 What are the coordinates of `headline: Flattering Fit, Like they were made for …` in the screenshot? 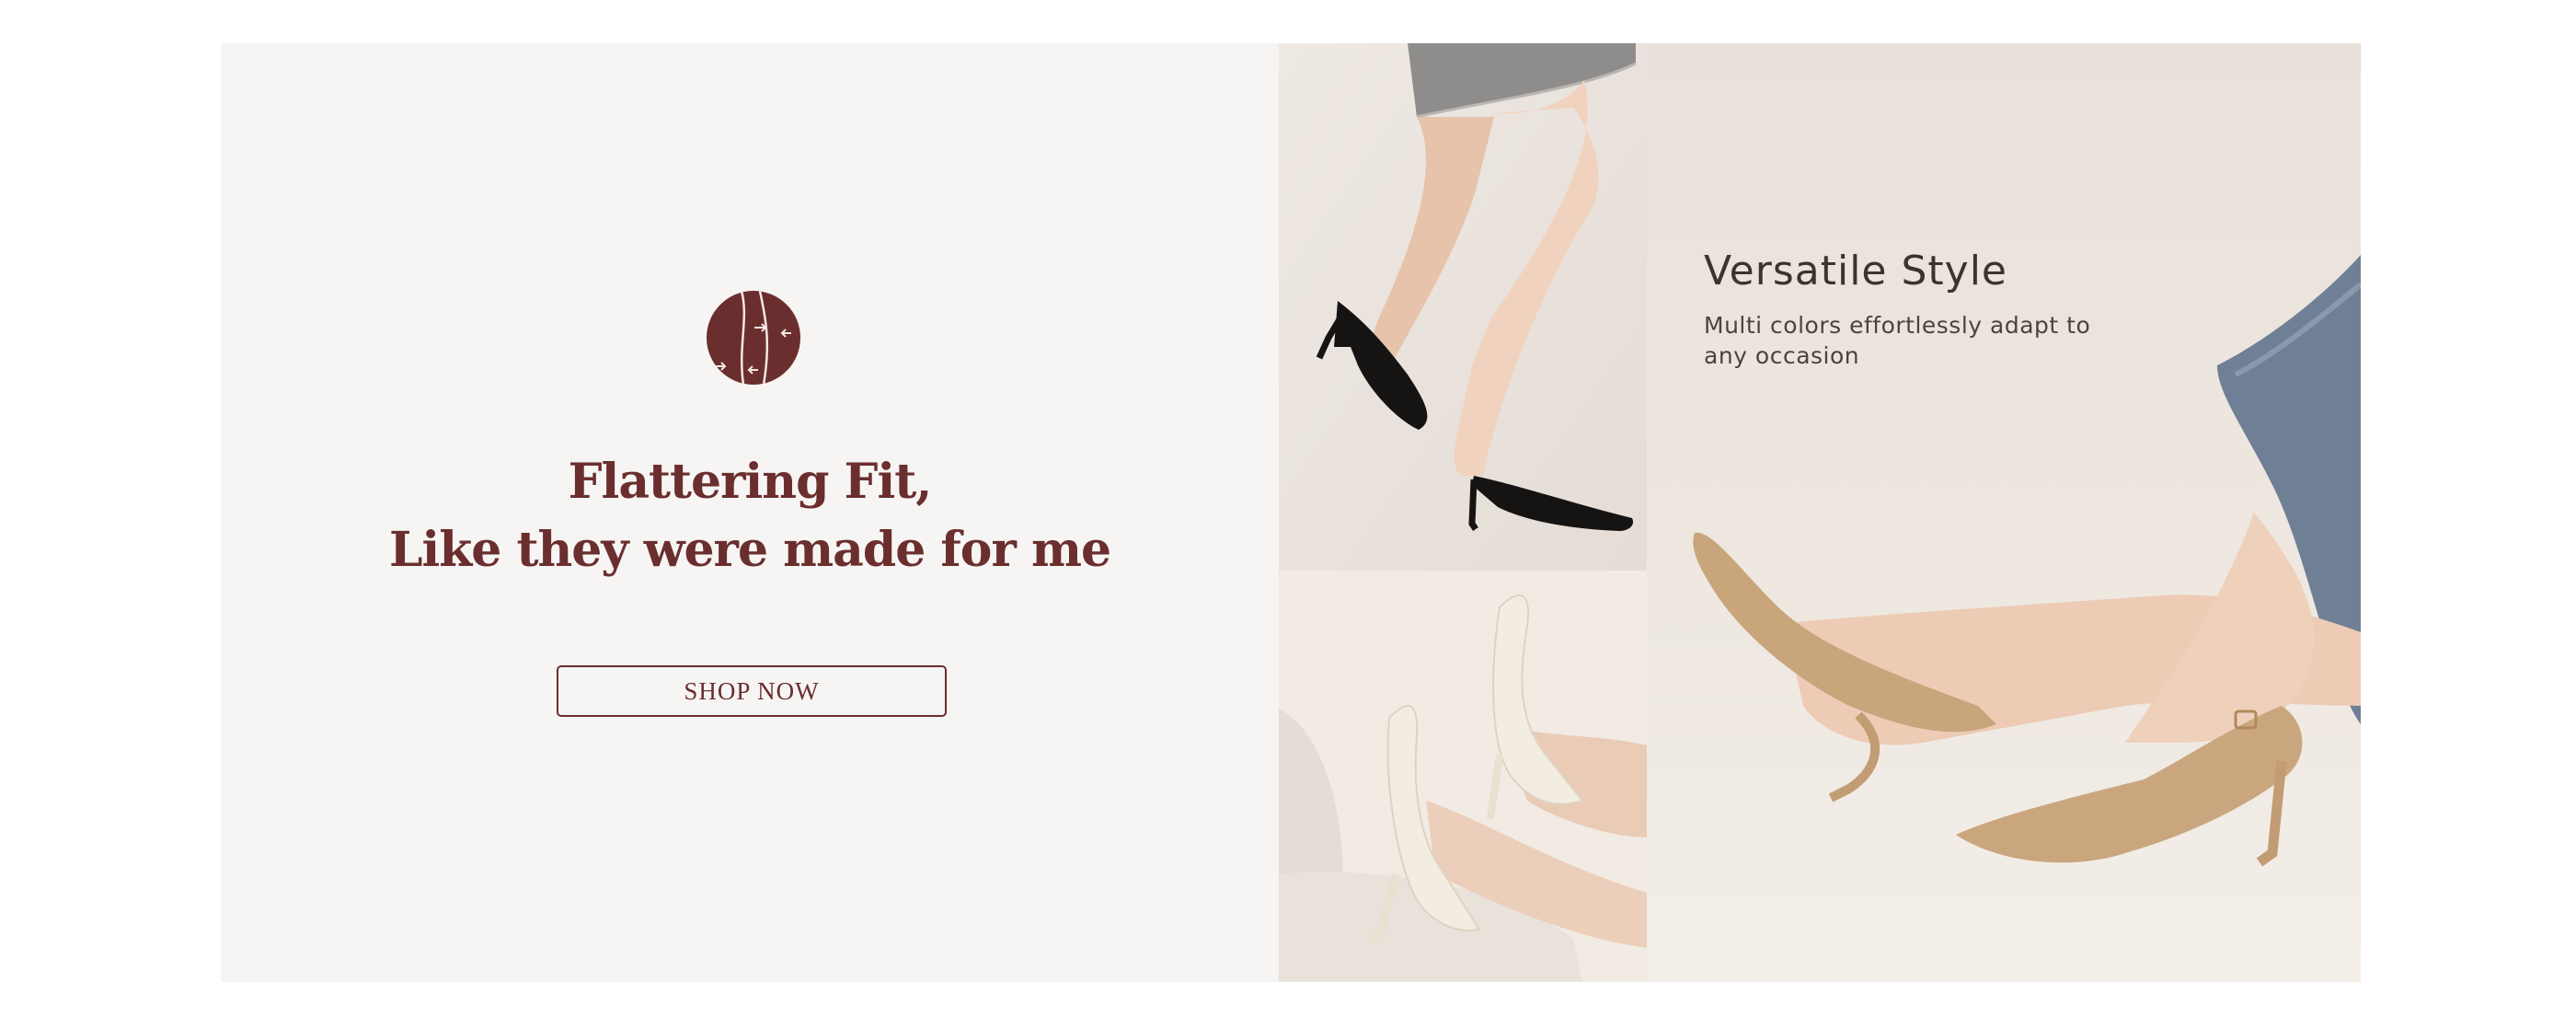 It's located at (750, 516).